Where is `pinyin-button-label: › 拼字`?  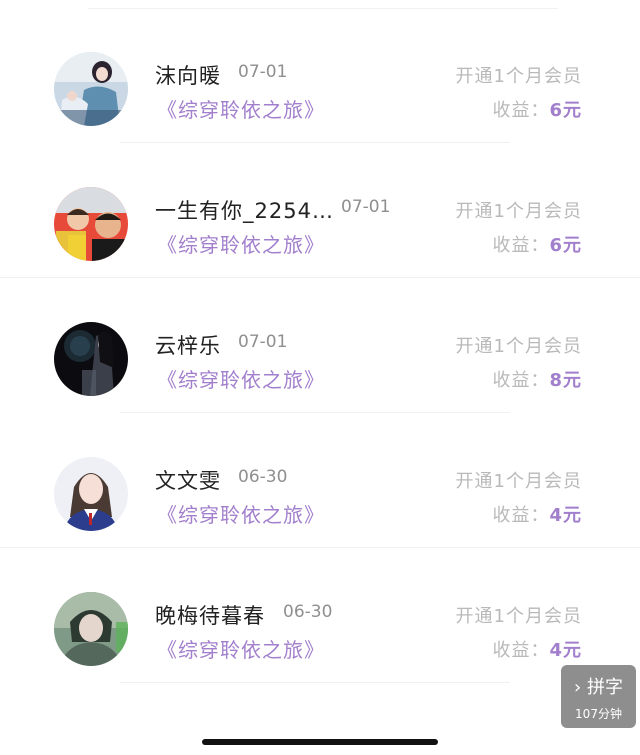
pinyin-button-label: › 拼字 is located at coordinates (598, 687).